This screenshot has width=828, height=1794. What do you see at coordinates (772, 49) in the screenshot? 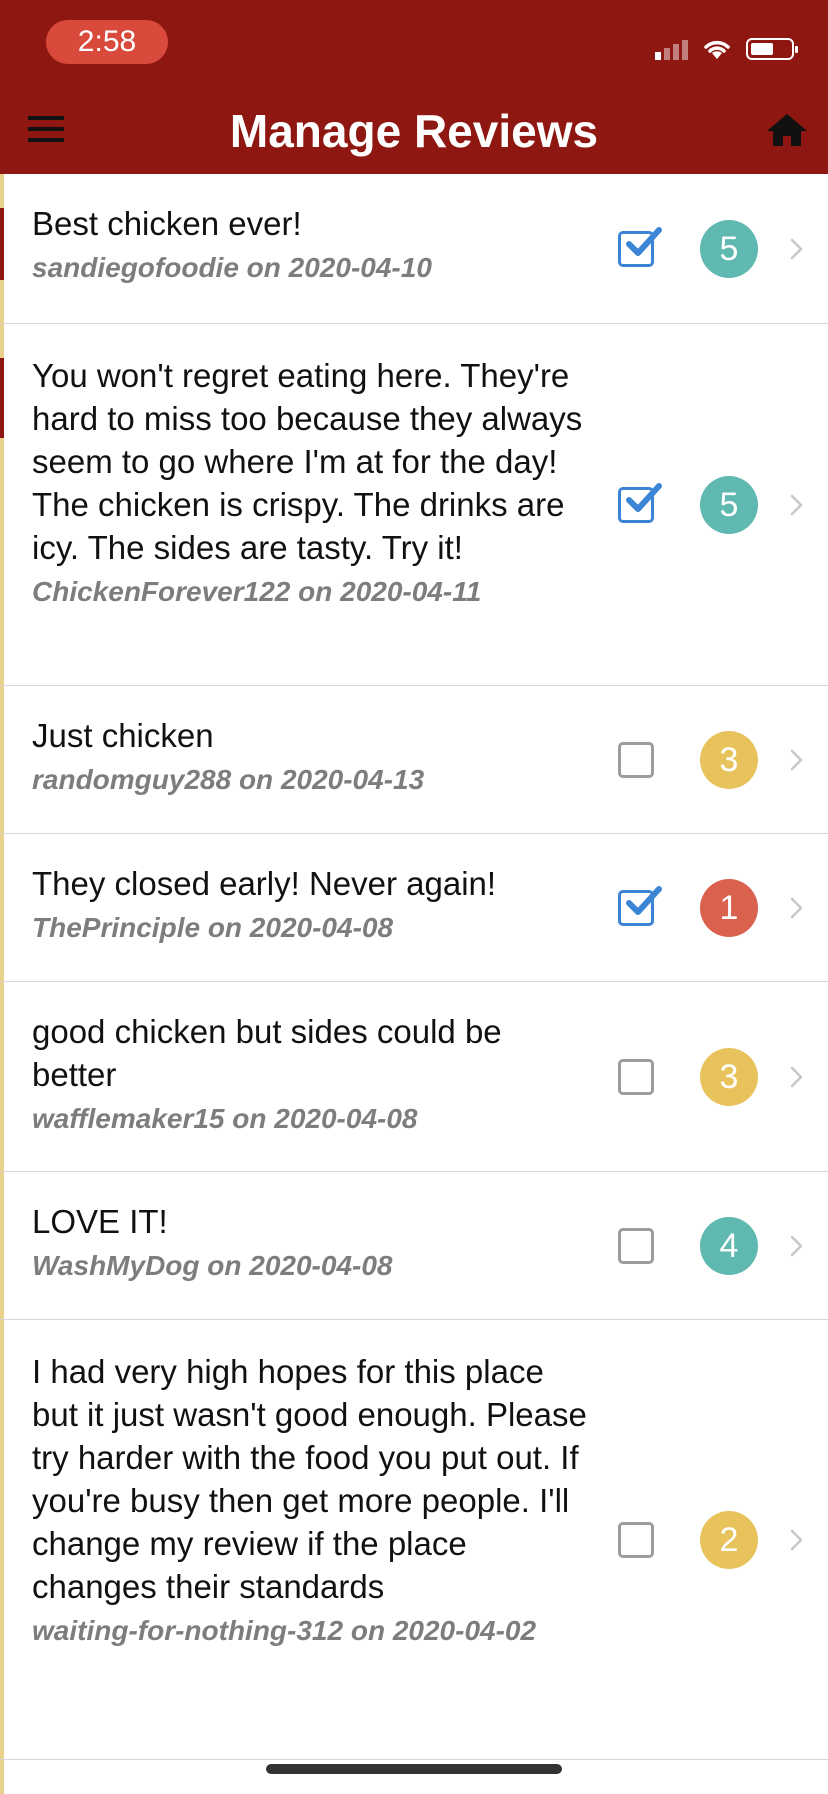
I see `battery-icon` at bounding box center [772, 49].